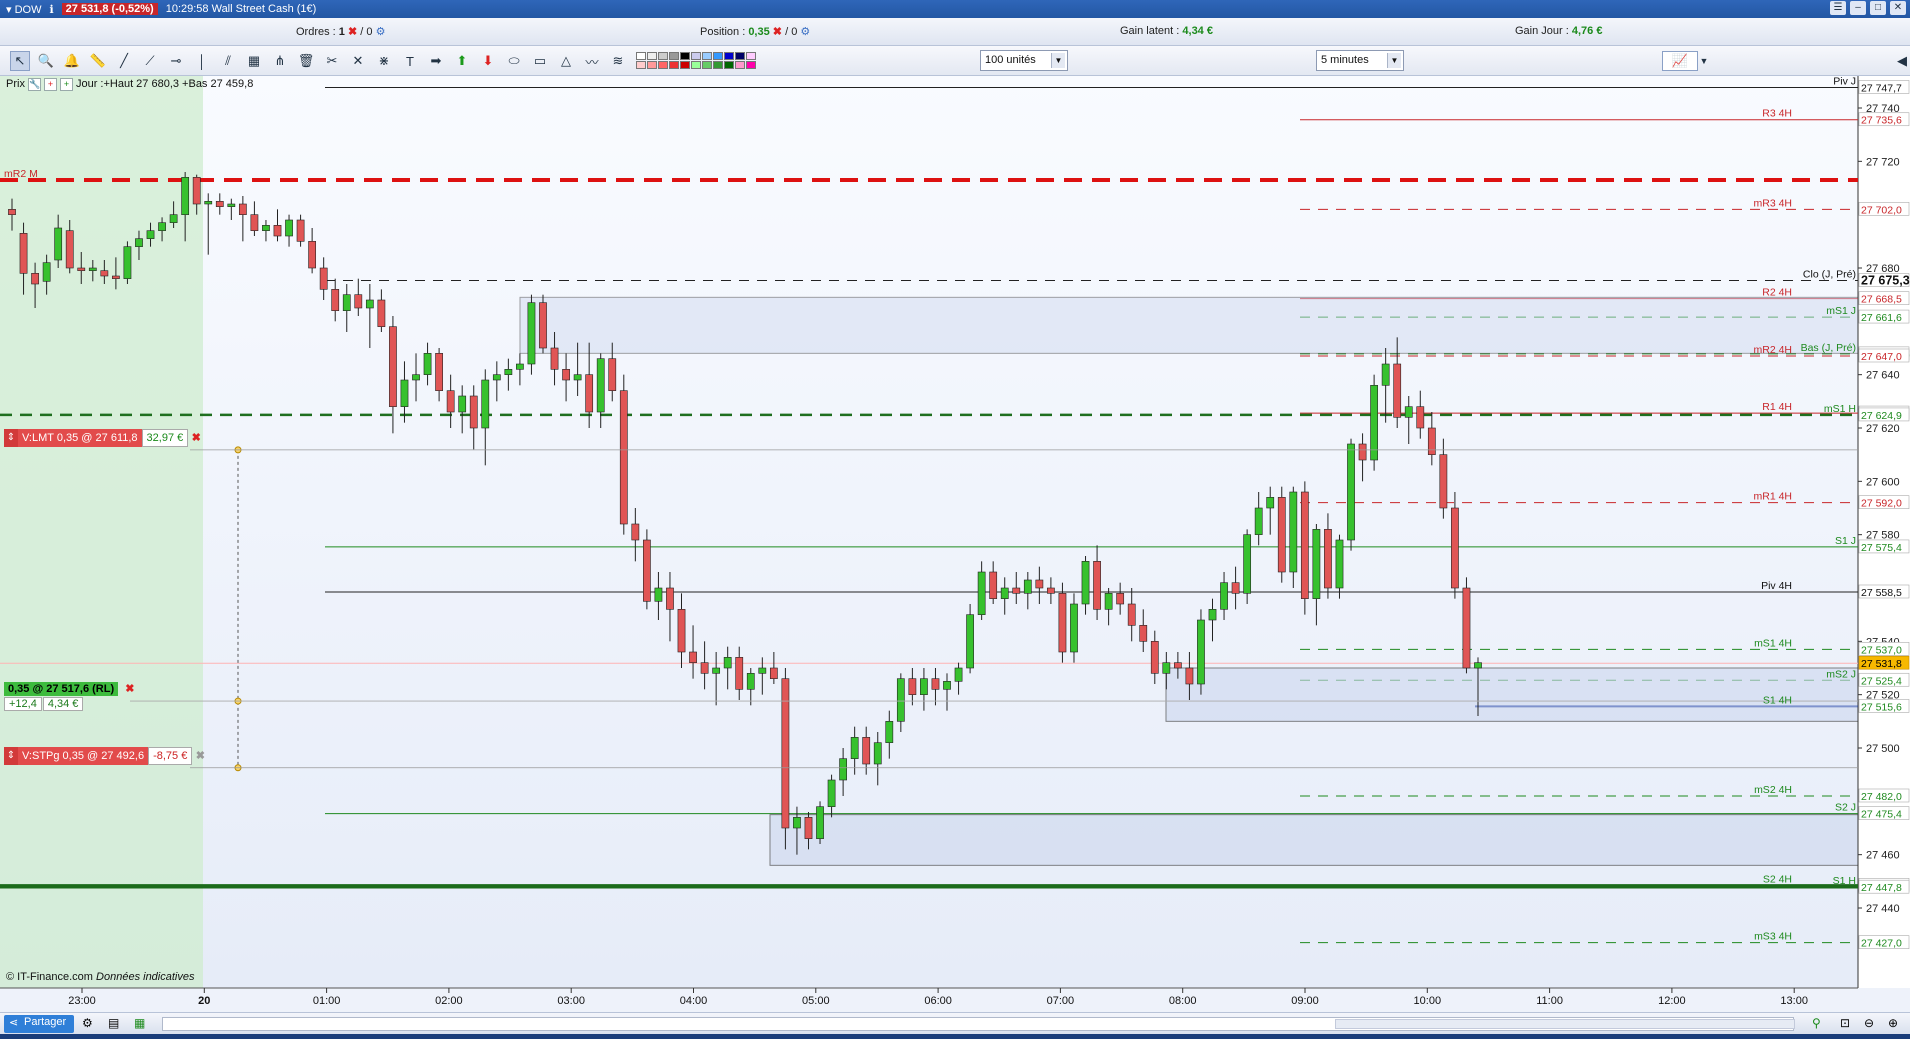  I want to click on timeframe-select: 5 minutes ▼, so click(1360, 60).